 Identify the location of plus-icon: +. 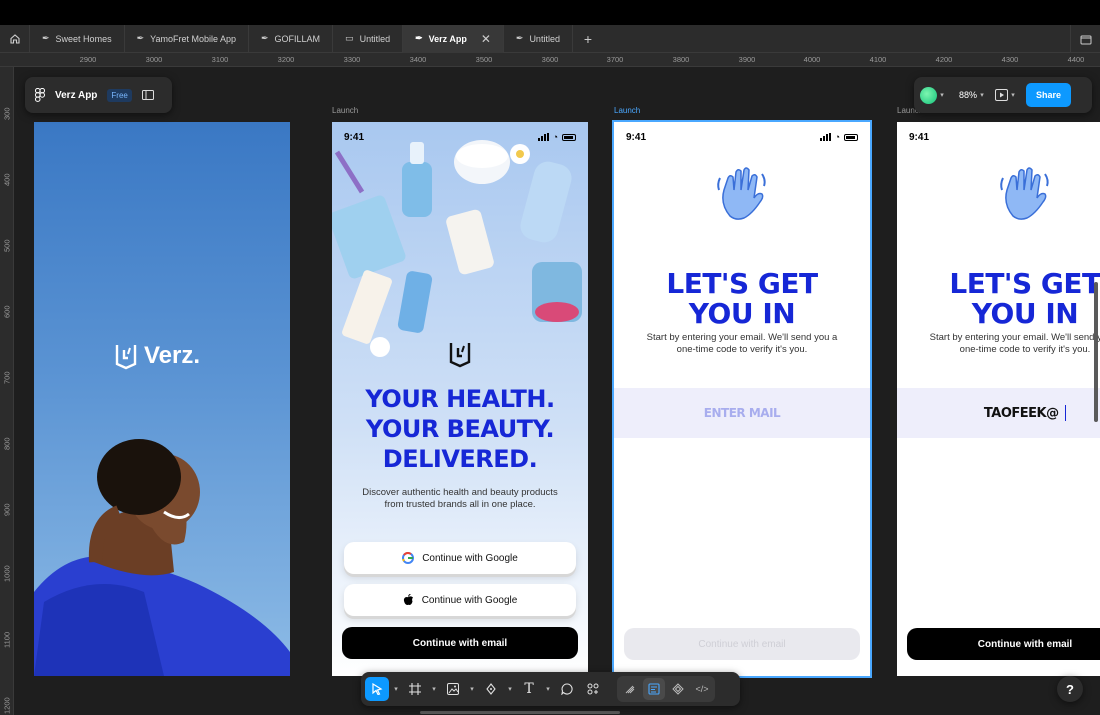
(588, 38).